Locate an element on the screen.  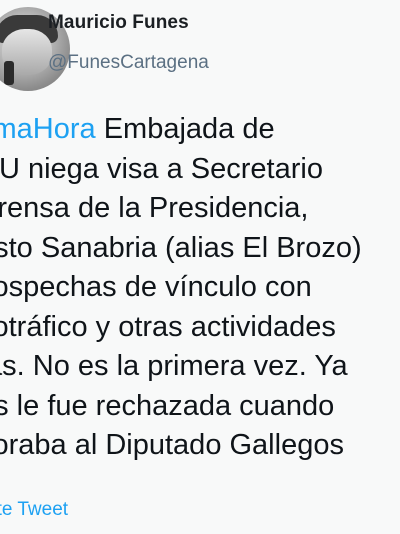
hashtag-link: timaHora is located at coordinates (48, 129).